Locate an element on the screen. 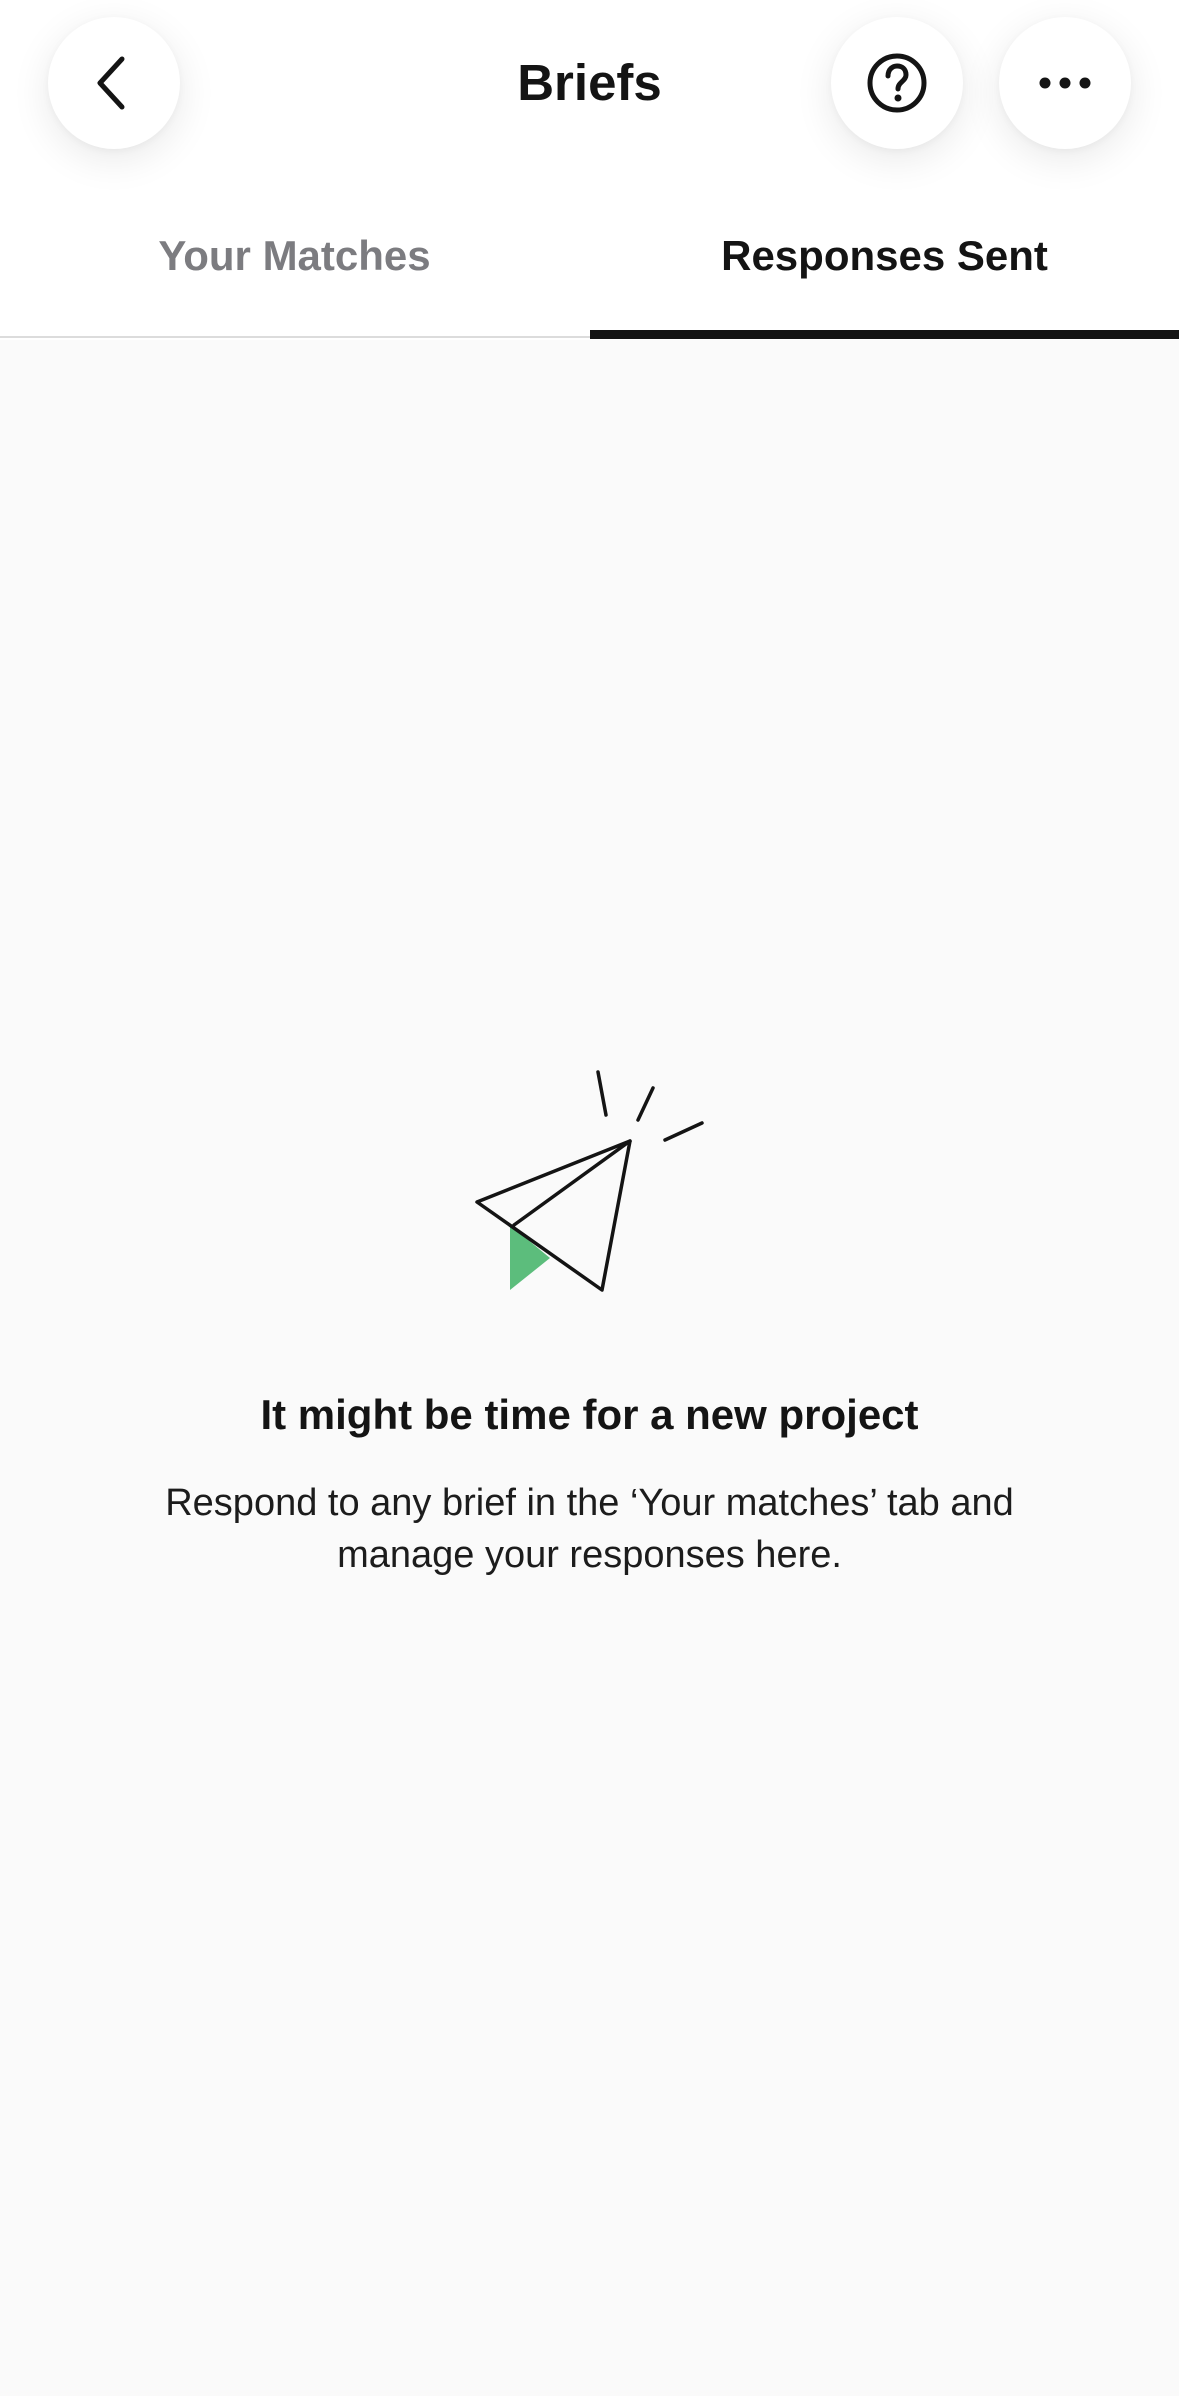  more-horizontal-icon is located at coordinates (1065, 83).